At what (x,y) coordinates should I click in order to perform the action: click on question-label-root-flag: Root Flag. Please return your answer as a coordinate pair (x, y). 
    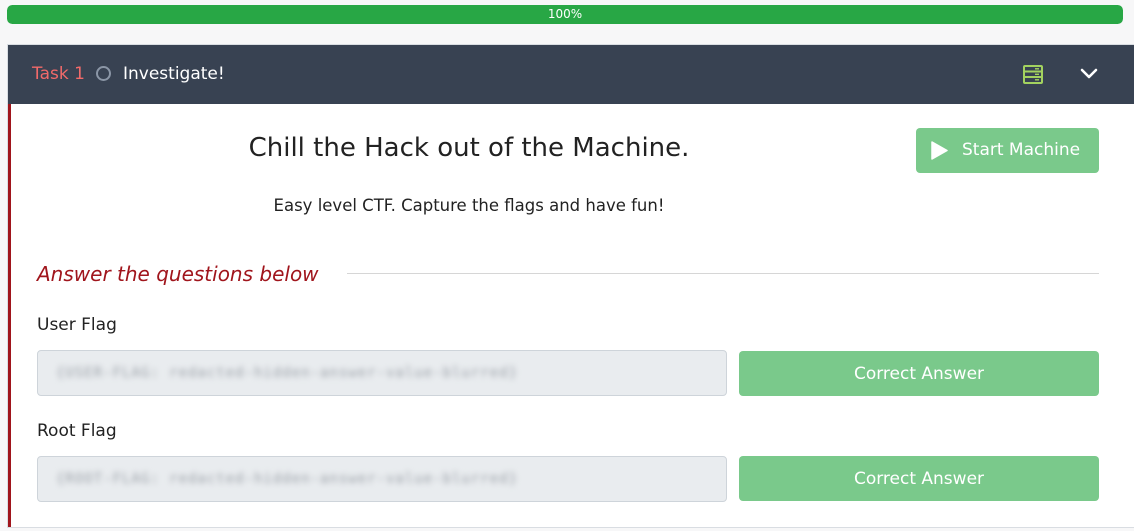
    Looking at the image, I should click on (77, 431).